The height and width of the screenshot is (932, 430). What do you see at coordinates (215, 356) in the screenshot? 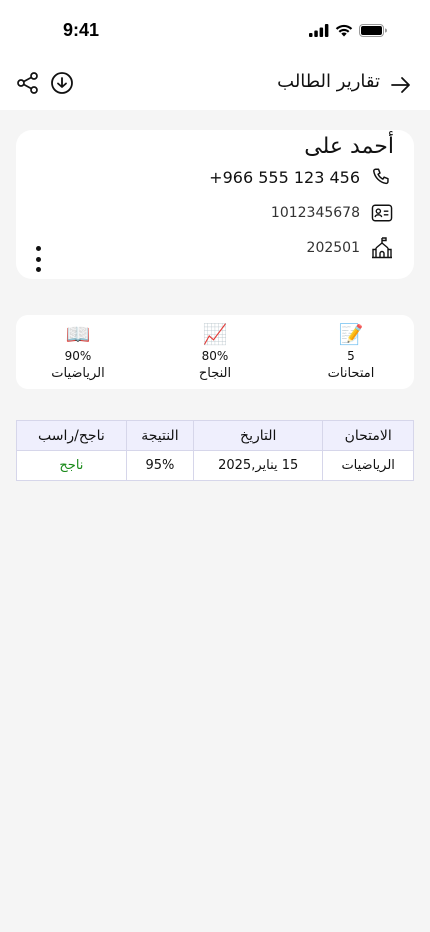
I see `stat-value: 80%` at bounding box center [215, 356].